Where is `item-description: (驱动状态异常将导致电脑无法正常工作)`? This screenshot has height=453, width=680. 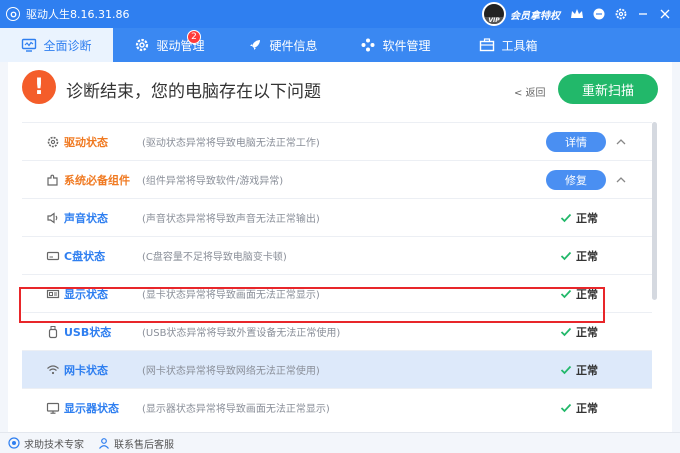
item-description: (驱动状态异常将导致电脑无法正常工作) is located at coordinates (231, 143).